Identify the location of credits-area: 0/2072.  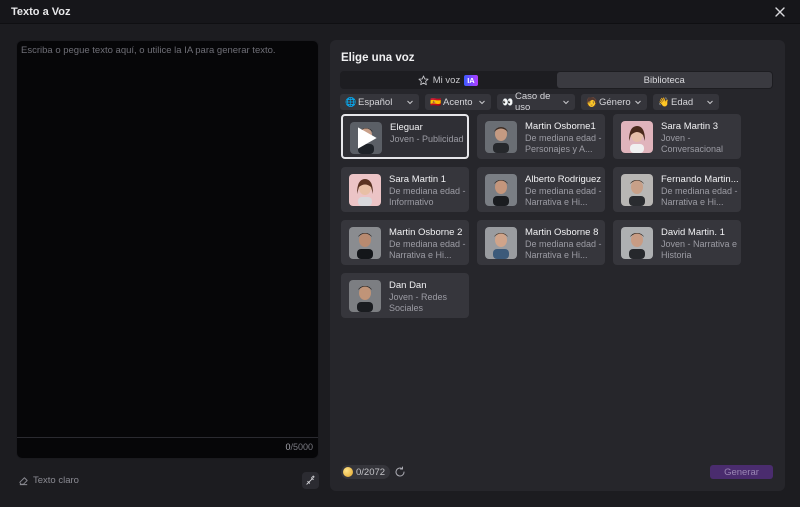
(373, 472).